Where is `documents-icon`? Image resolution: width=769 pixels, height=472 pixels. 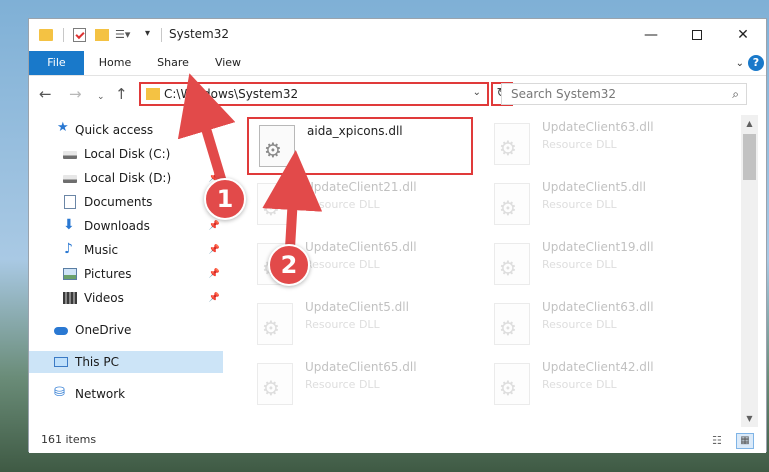
documents-icon is located at coordinates (70, 202).